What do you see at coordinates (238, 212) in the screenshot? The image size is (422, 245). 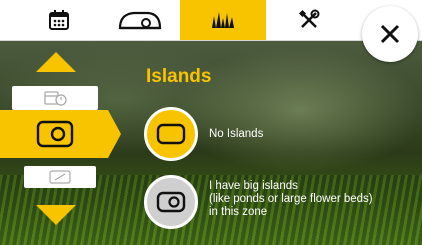 I see `option-label-line: in this zone` at bounding box center [238, 212].